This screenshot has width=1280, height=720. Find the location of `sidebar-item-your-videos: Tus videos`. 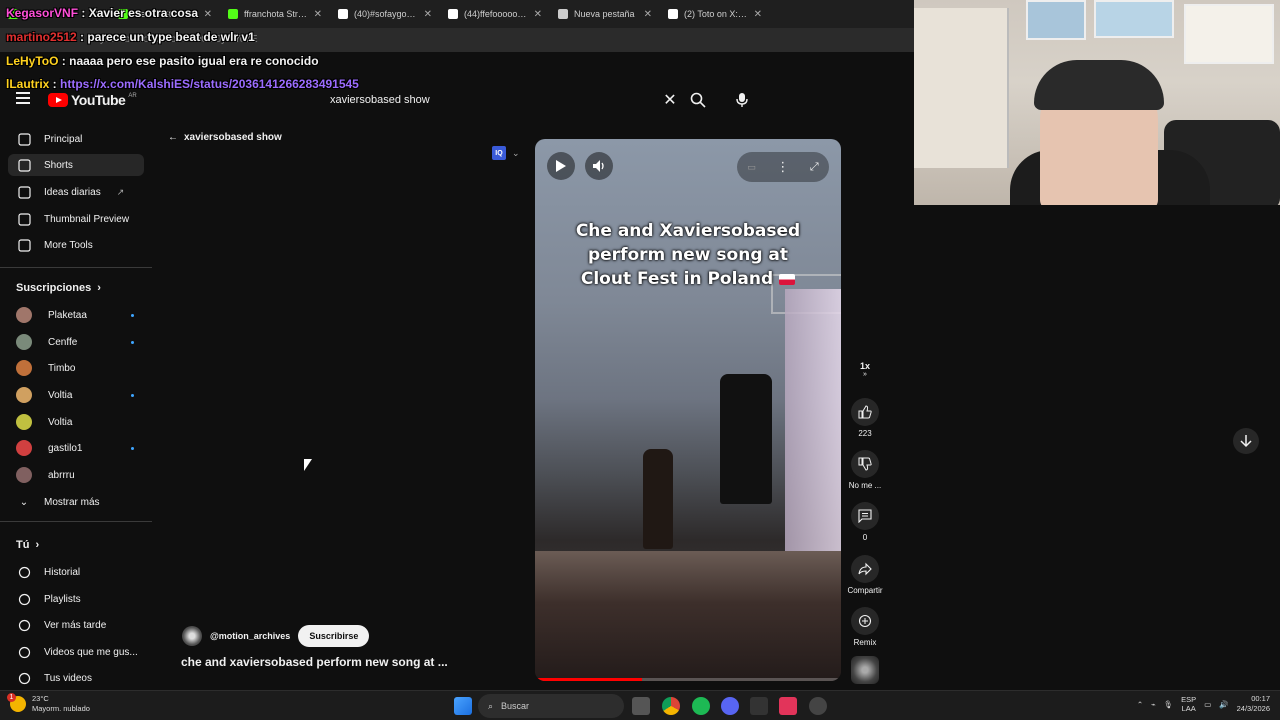

sidebar-item-your-videos: Tus videos is located at coordinates (76, 678).